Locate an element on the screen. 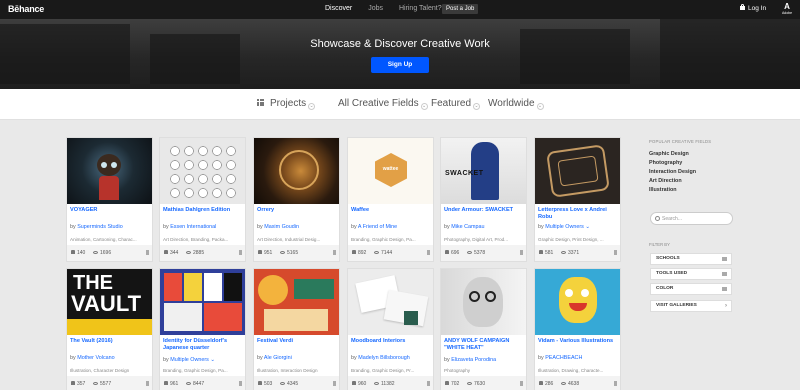 The image size is (800, 390). sidebar-field-interaction-design: Interaction Design is located at coordinates (672, 172).